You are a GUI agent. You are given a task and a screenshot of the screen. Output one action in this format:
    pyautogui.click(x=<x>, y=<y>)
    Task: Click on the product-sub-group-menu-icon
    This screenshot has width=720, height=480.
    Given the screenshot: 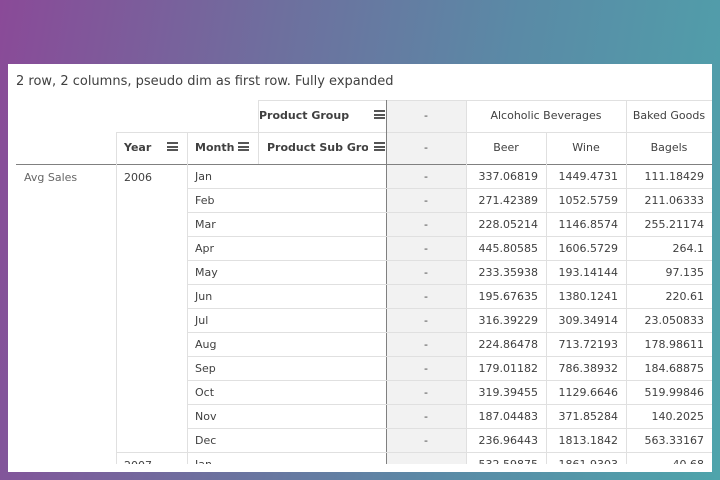 What is the action you would take?
    pyautogui.click(x=379, y=146)
    